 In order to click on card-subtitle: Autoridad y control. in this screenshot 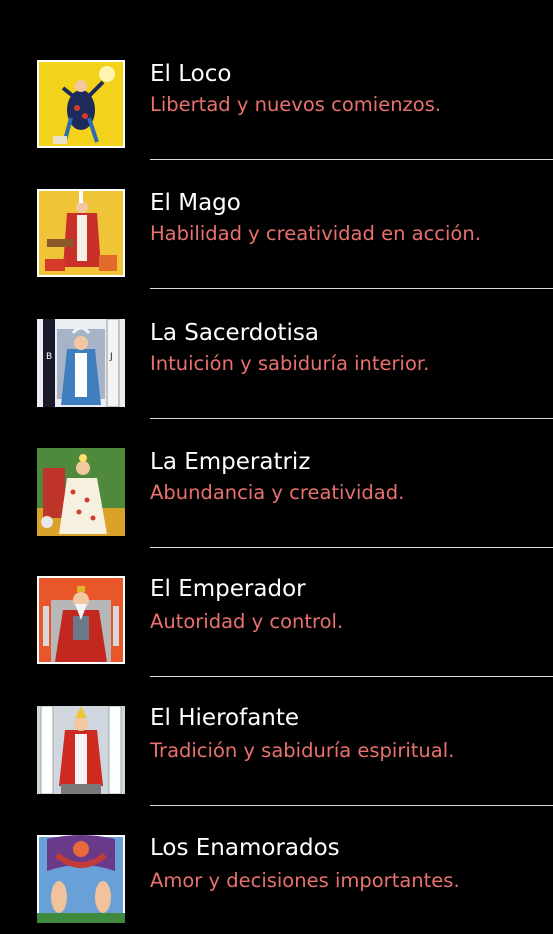, I will do `click(247, 621)`.